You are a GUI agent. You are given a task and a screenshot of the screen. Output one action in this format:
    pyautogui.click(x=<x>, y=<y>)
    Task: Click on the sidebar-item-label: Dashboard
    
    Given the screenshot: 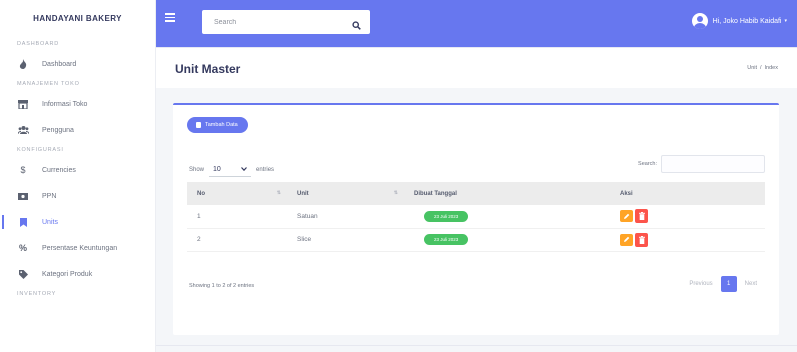 What is the action you would take?
    pyautogui.click(x=59, y=64)
    